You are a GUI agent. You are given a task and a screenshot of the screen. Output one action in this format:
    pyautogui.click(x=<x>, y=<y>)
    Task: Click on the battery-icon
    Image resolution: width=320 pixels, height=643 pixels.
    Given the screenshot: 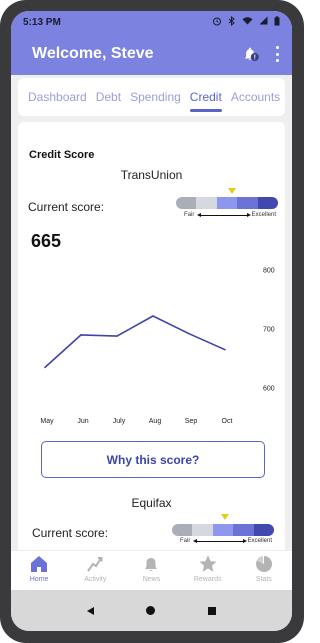 What is the action you would take?
    pyautogui.click(x=277, y=22)
    